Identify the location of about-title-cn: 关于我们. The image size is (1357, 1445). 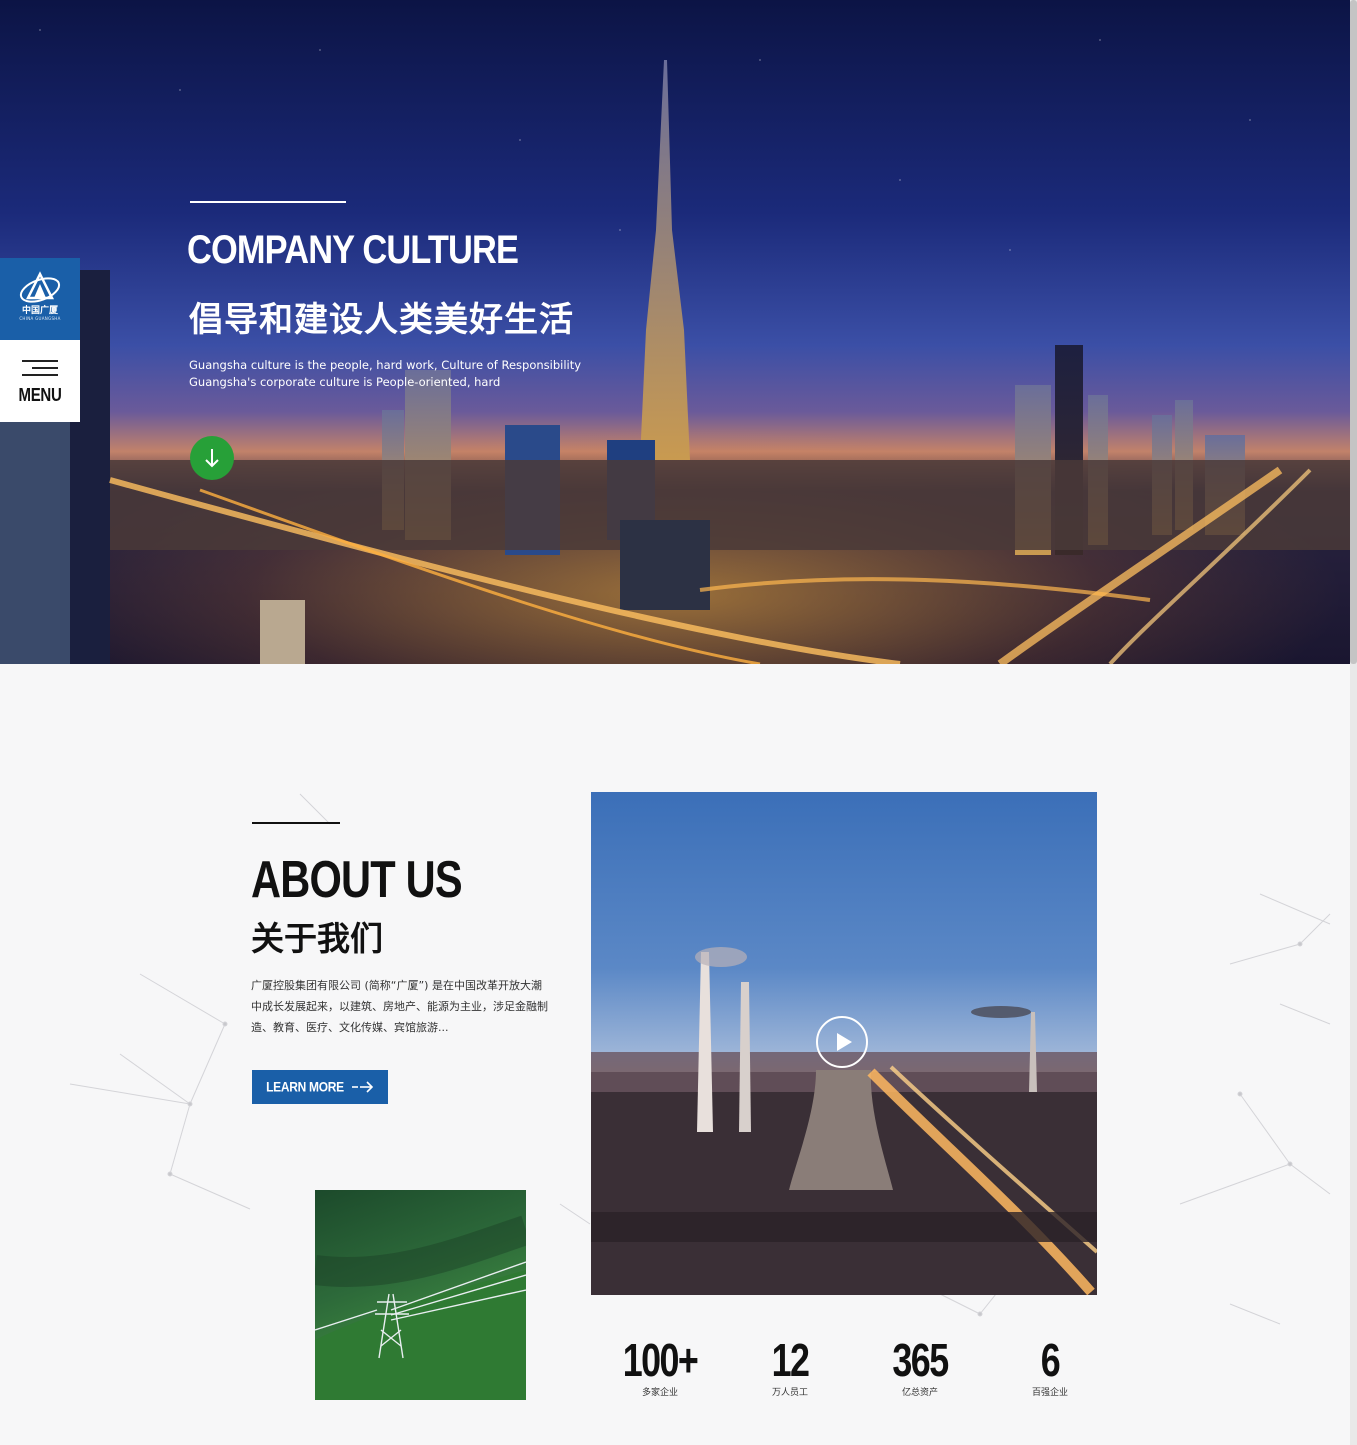
(317, 938).